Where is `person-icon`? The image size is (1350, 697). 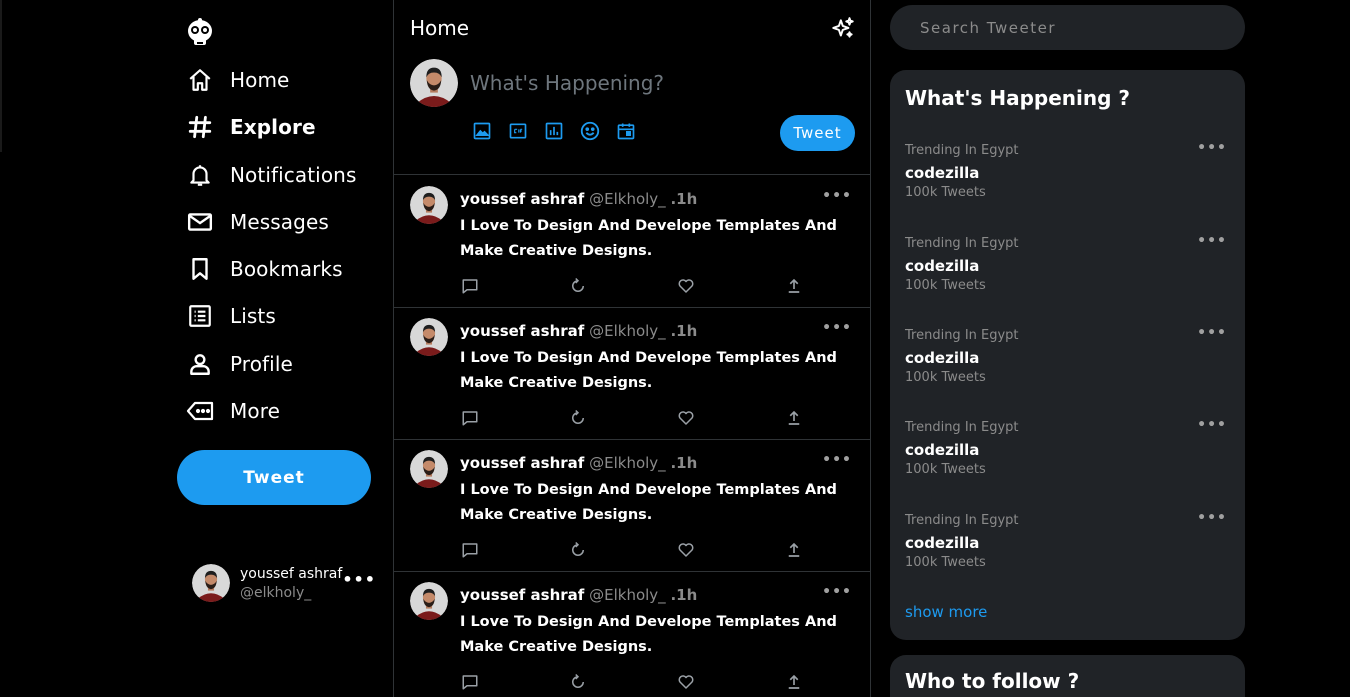
person-icon is located at coordinates (200, 364).